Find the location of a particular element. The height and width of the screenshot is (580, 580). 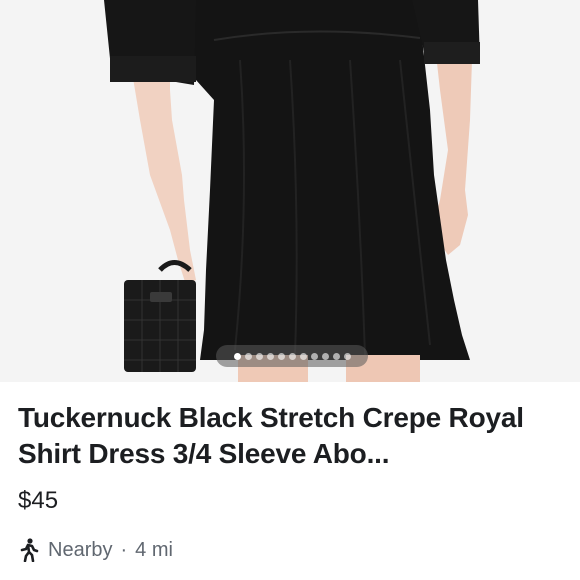

walking-person-icon is located at coordinates (29, 550).